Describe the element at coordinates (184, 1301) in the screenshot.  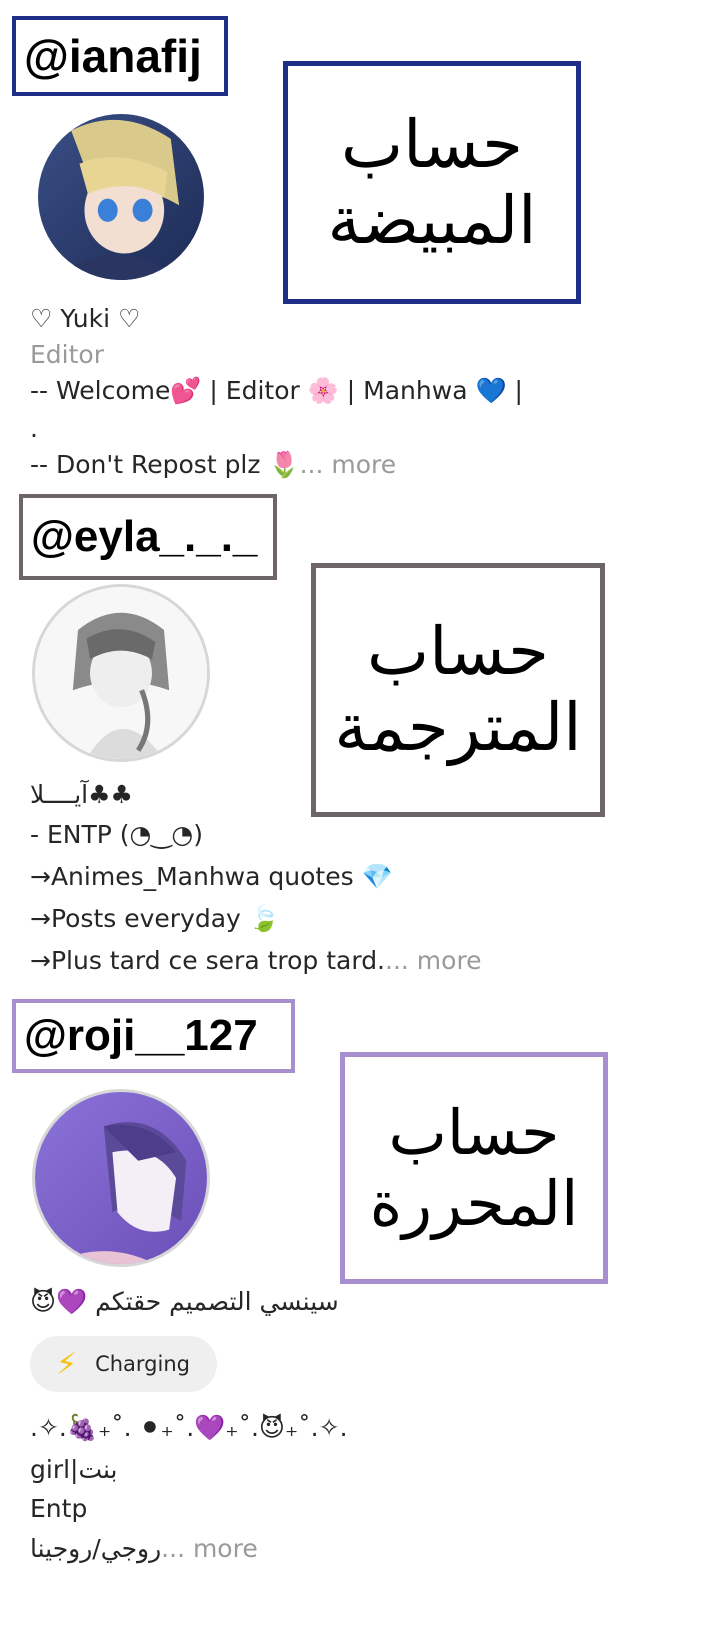
I see `profile-name: سينسي التصميم حقتكم 💜😈` at that location.